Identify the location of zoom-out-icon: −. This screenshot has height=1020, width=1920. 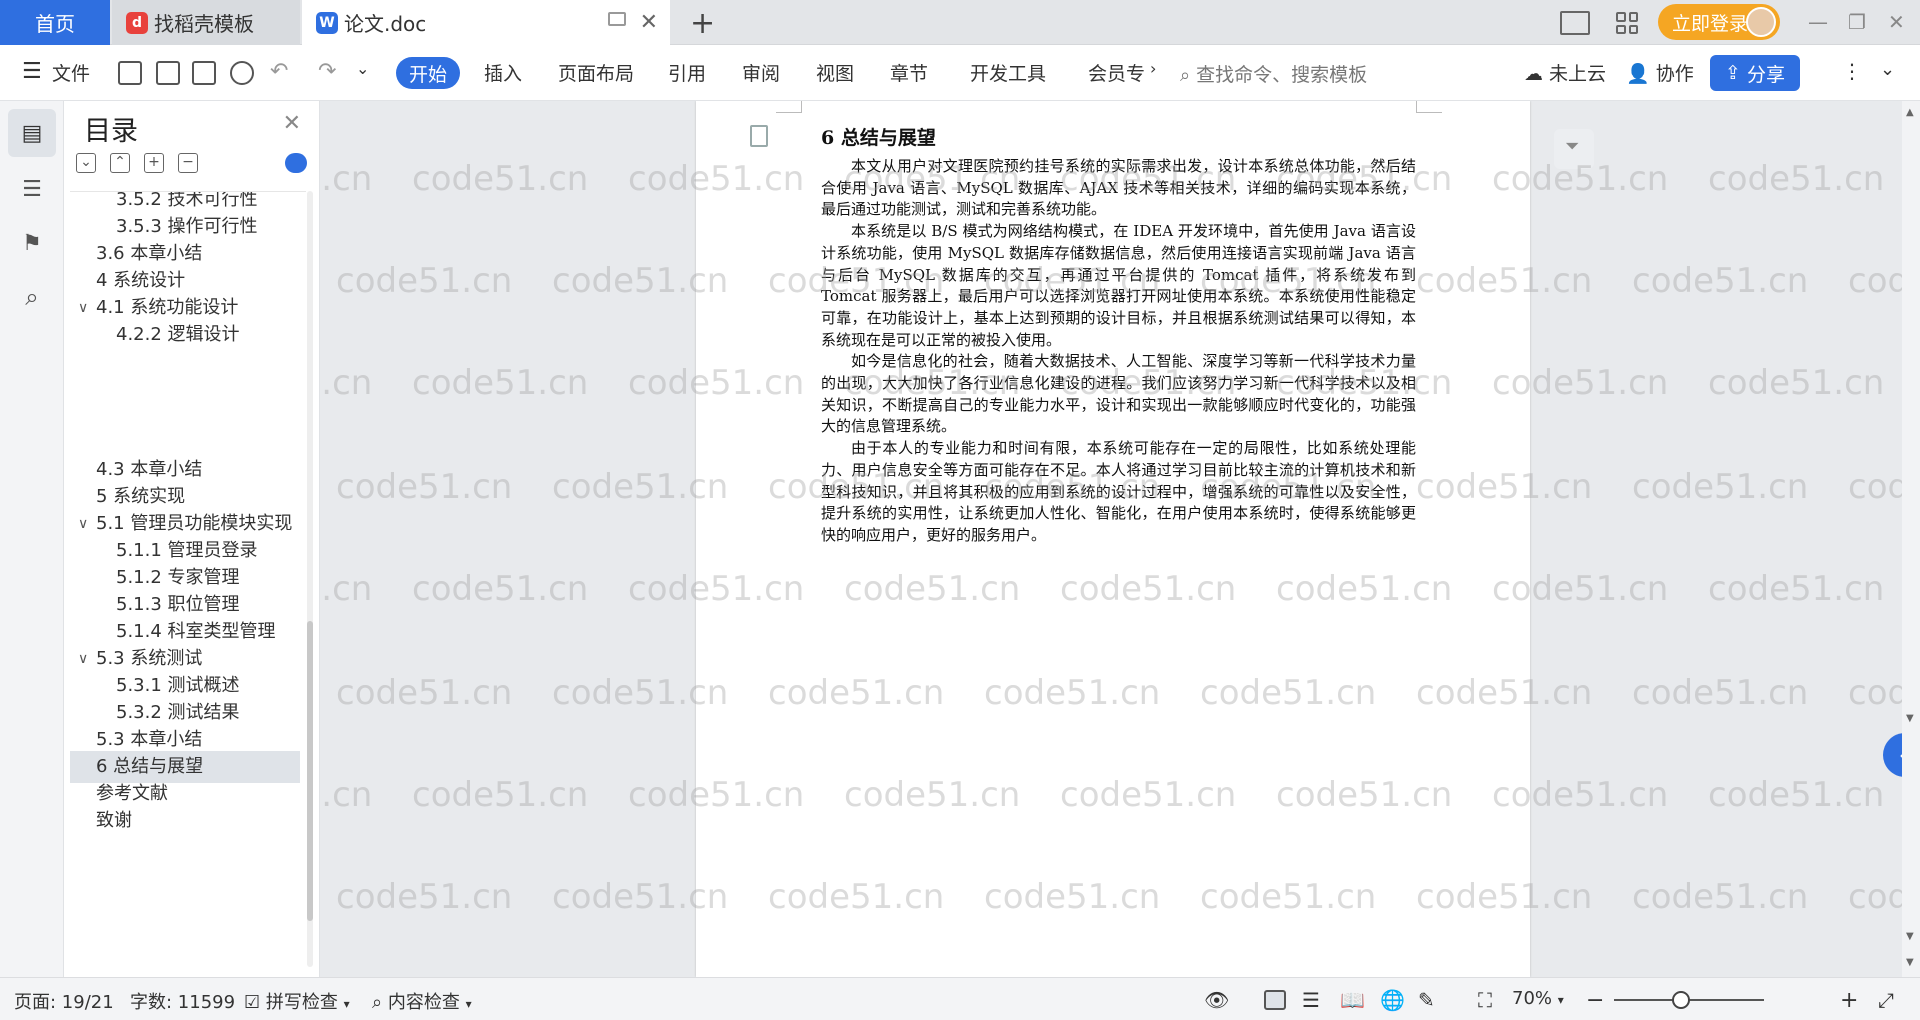
(1595, 1000).